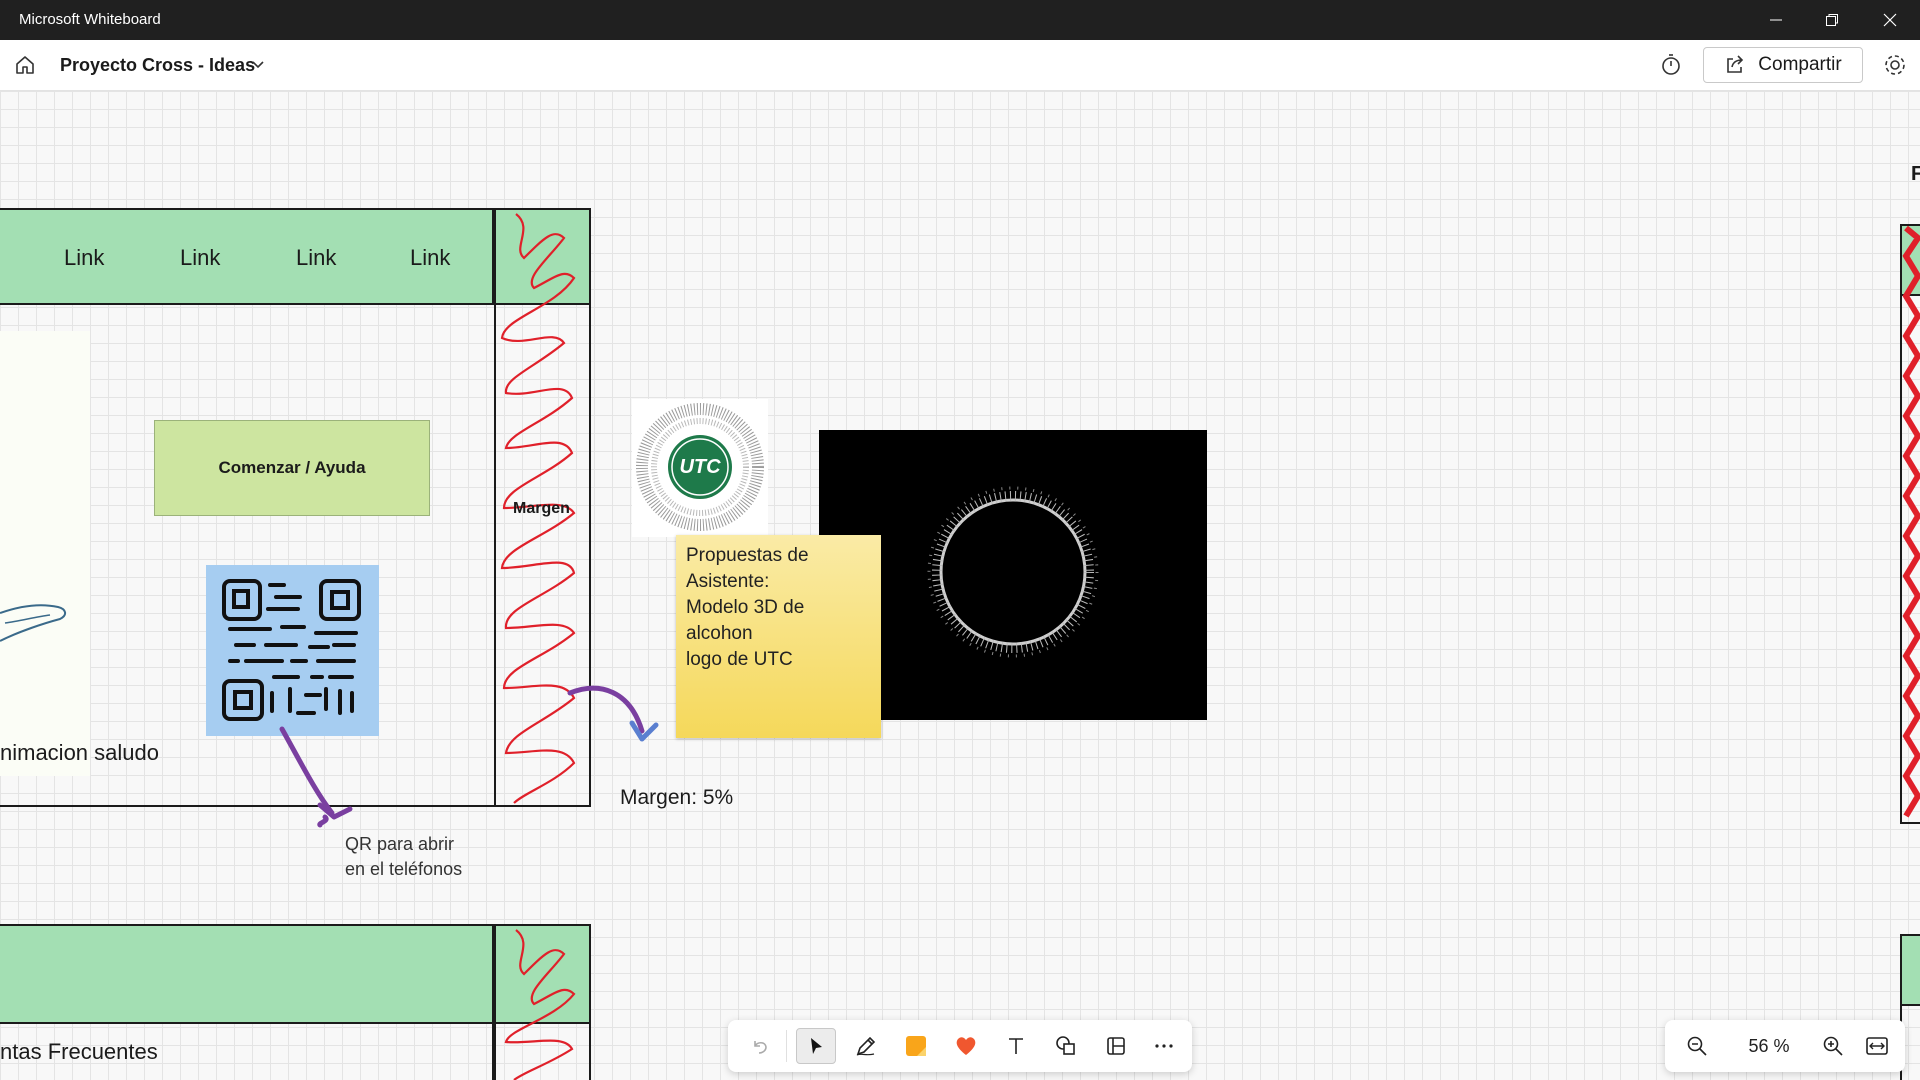 The width and height of the screenshot is (1920, 1080). Describe the element at coordinates (1735, 64) in the screenshot. I see `share-icon` at that location.